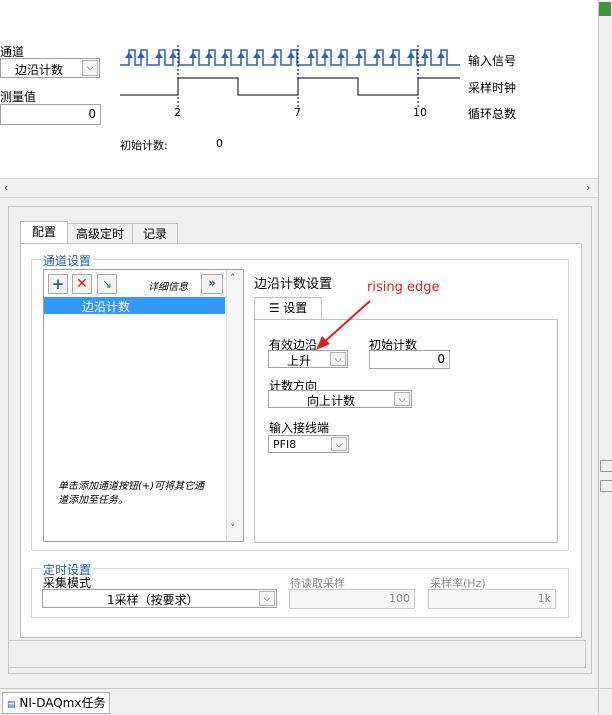 The image size is (612, 715). Describe the element at coordinates (39, 70) in the screenshot. I see `channel-select-value: 边沿计数` at that location.